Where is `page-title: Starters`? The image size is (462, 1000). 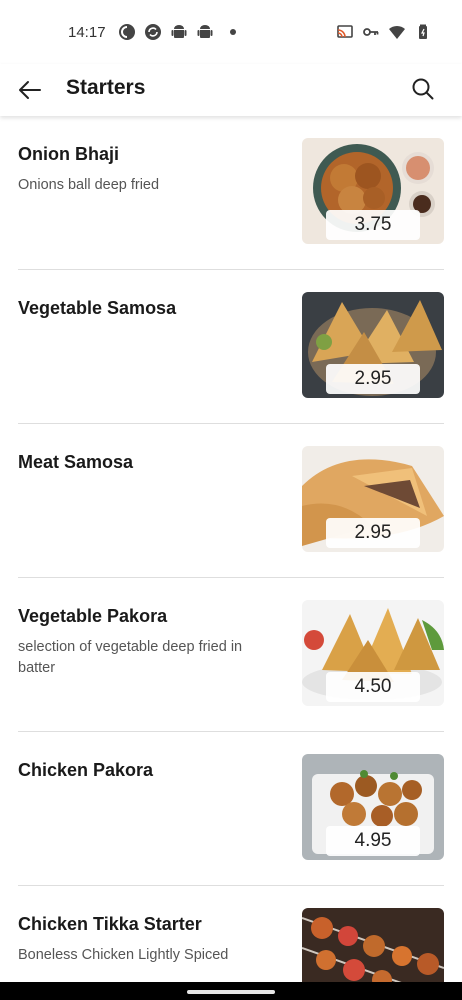 page-title: Starters is located at coordinates (106, 87).